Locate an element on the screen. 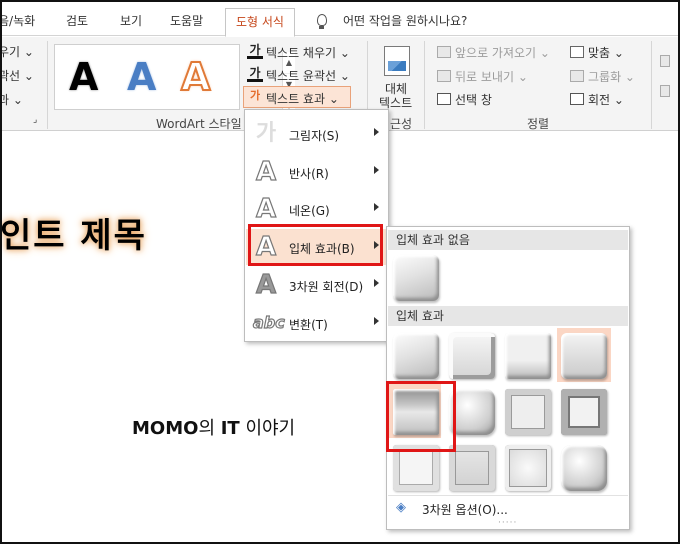  bring-forward-button: 앞으로 가져오기 ⌄ is located at coordinates (502, 52).